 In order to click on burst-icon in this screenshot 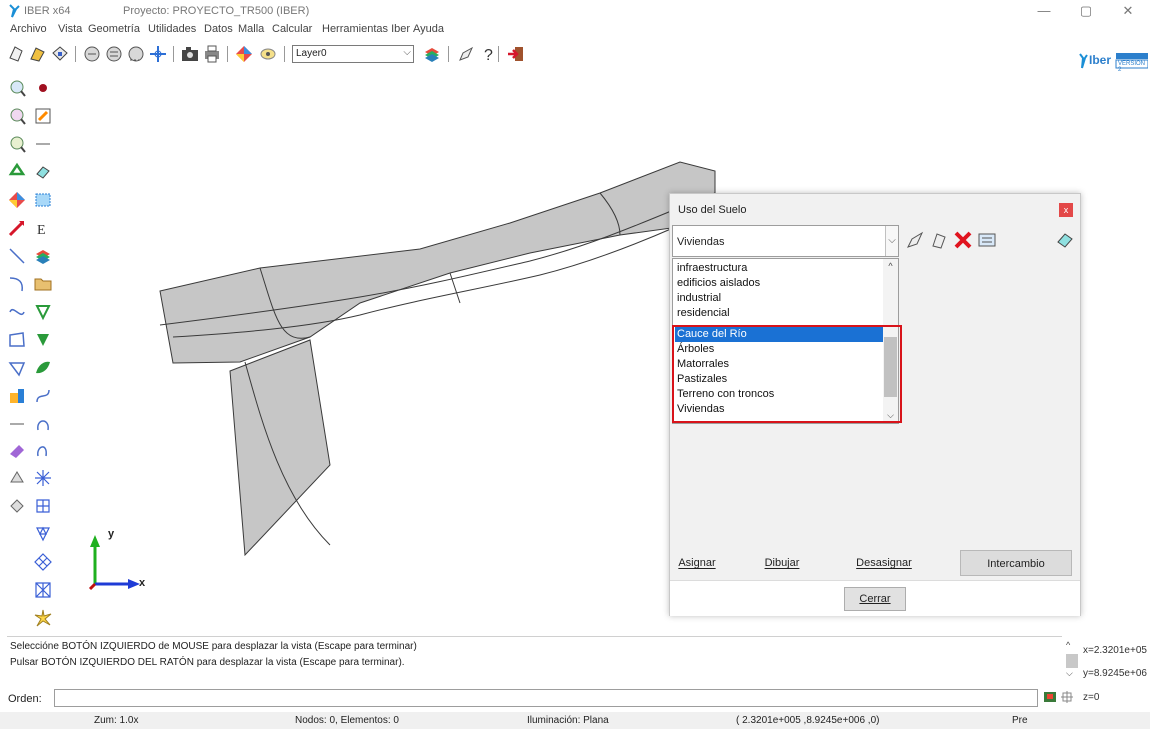, I will do `click(43, 618)`.